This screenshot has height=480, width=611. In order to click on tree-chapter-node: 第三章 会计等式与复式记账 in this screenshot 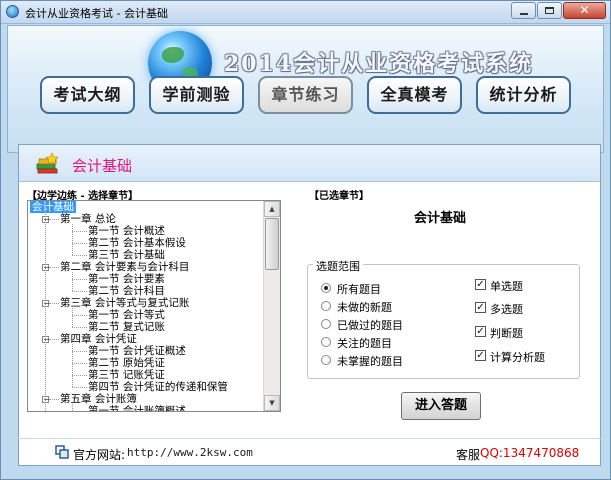, I will do `click(124, 303)`.